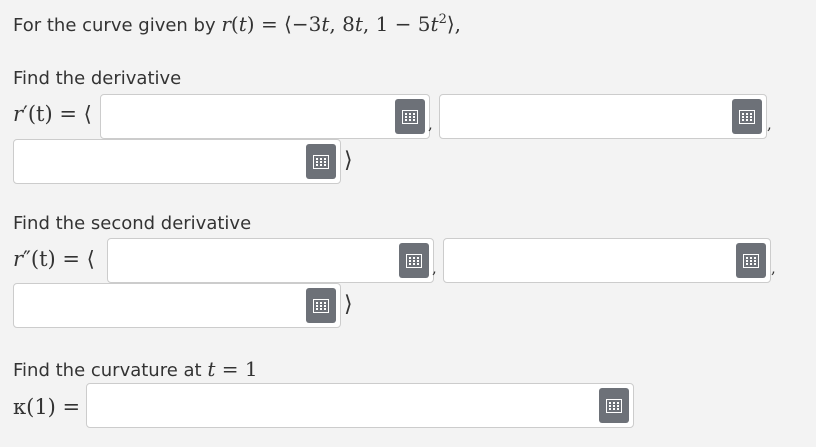  What do you see at coordinates (236, 369) in the screenshot?
I see `heading-curvature-eq: = 1` at bounding box center [236, 369].